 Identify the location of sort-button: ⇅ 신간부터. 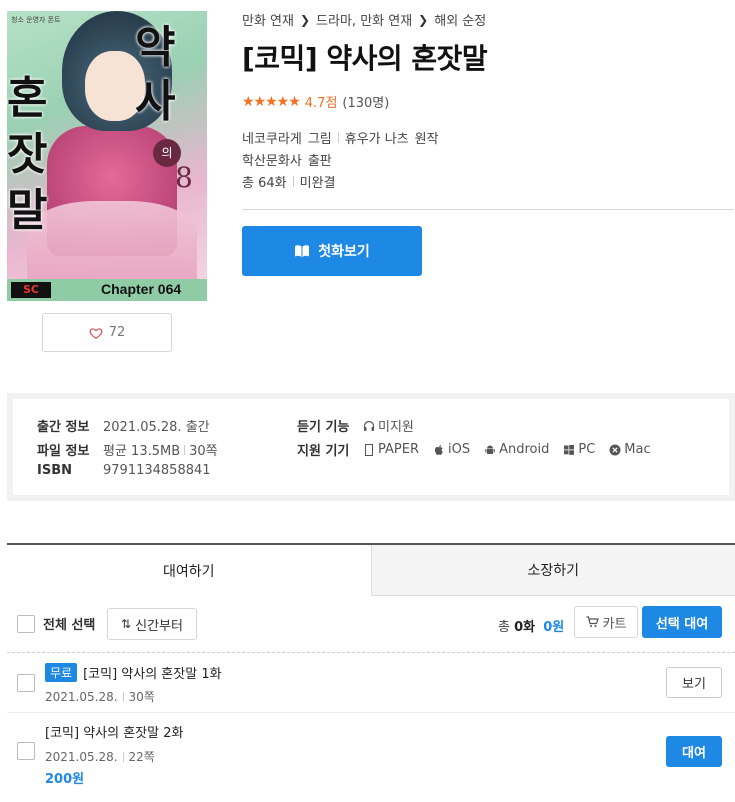
(152, 624).